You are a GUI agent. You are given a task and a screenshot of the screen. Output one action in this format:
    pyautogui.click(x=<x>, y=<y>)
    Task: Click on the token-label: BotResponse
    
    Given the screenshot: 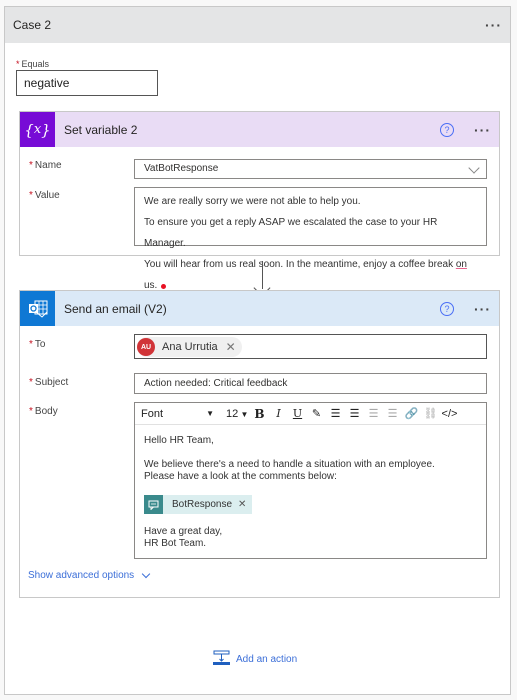 What is the action you would take?
    pyautogui.click(x=202, y=504)
    